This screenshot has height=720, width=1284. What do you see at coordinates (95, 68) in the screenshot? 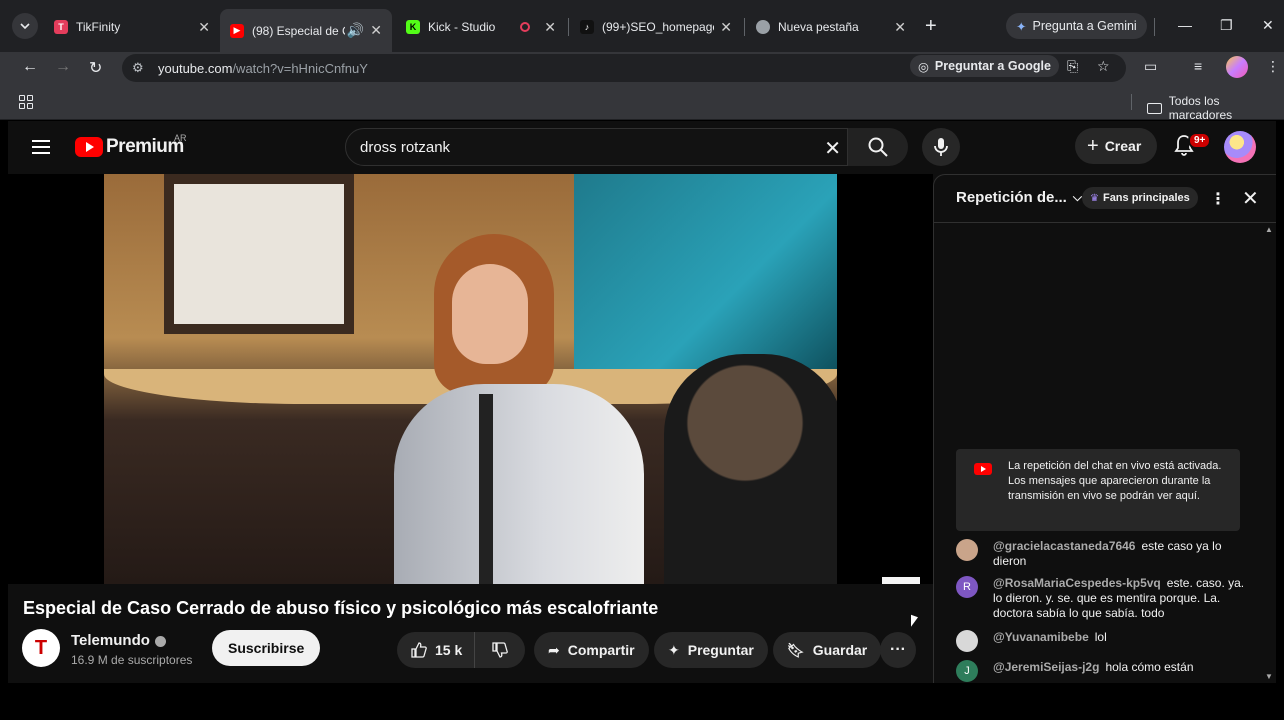
I see `reload-icon: ↻` at bounding box center [95, 68].